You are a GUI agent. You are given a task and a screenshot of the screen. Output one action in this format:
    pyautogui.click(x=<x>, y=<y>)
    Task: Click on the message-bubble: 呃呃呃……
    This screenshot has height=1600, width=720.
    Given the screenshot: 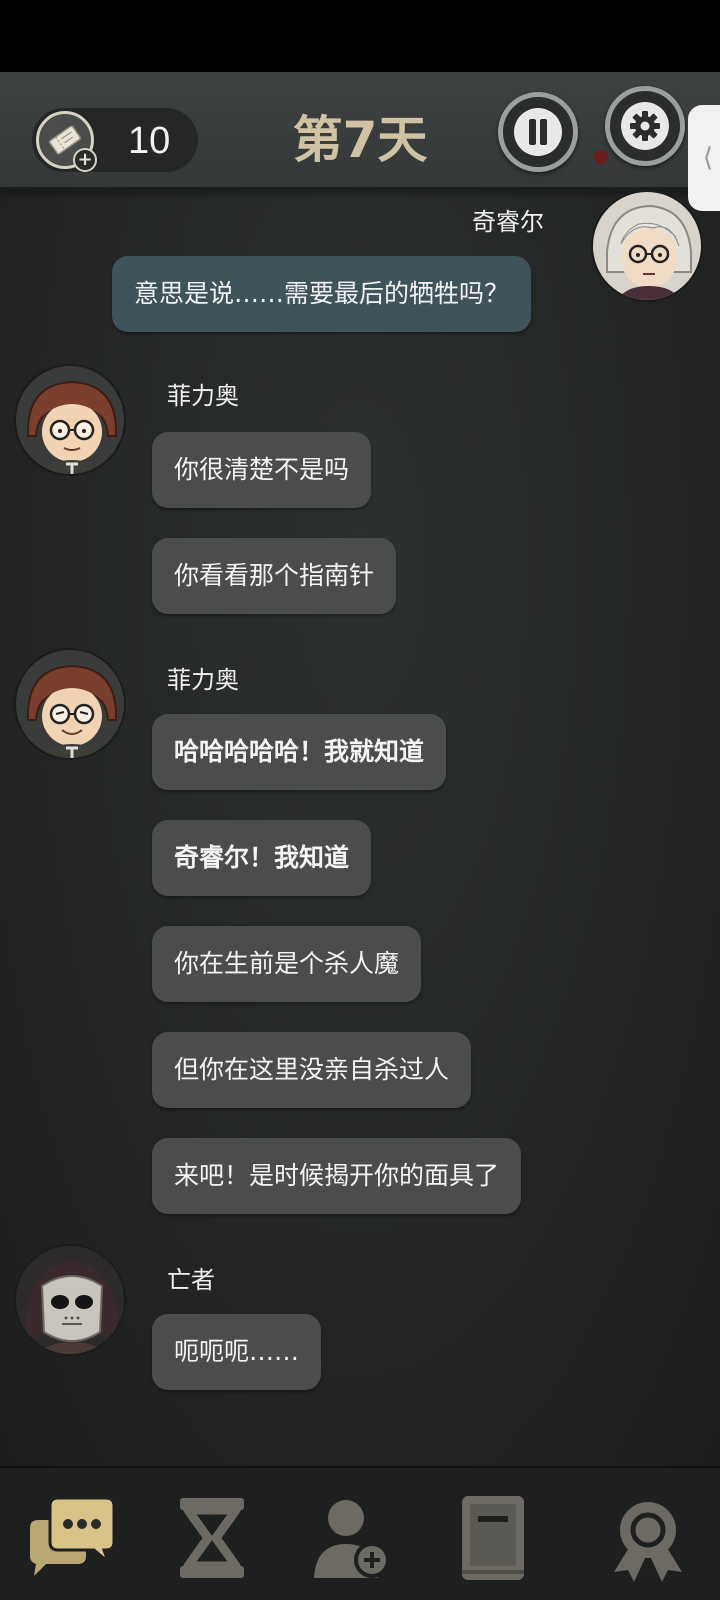 What is the action you would take?
    pyautogui.click(x=237, y=1352)
    